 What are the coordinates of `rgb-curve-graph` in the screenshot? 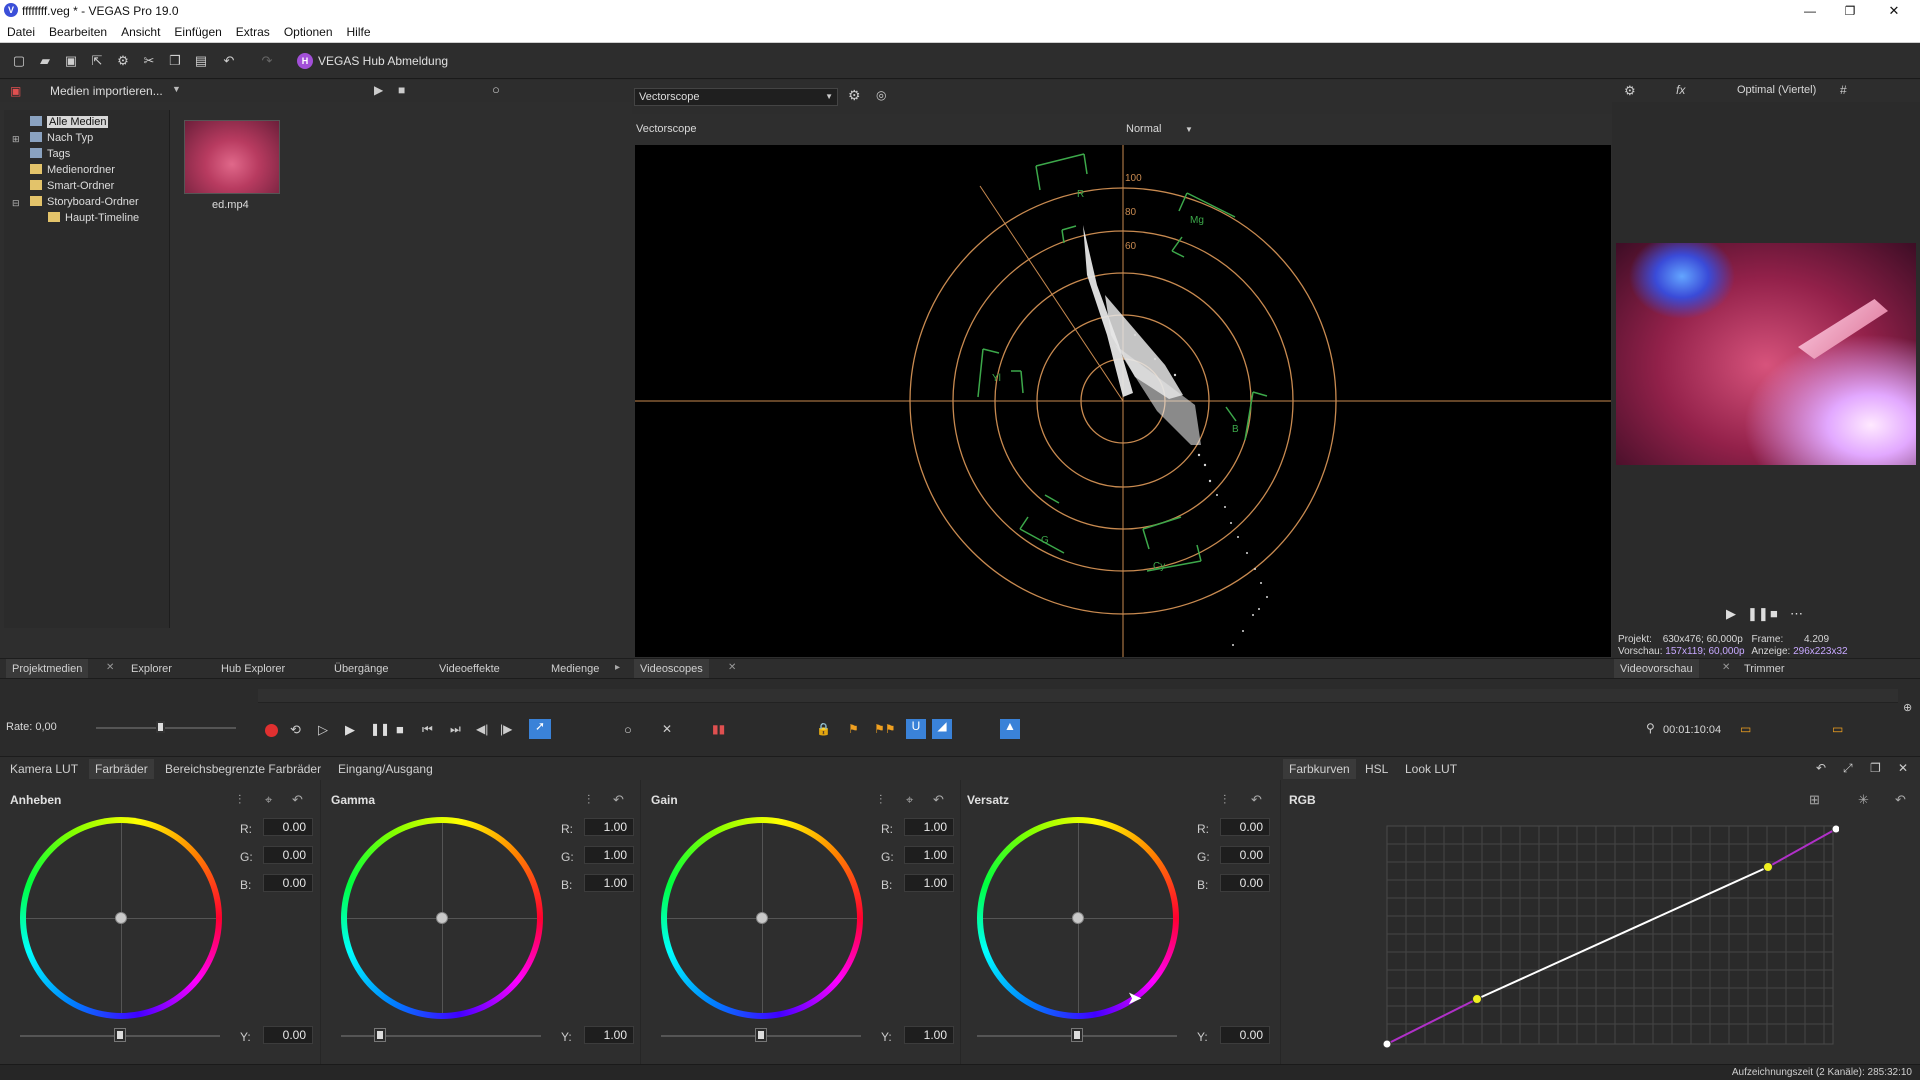 It's located at (1611, 935).